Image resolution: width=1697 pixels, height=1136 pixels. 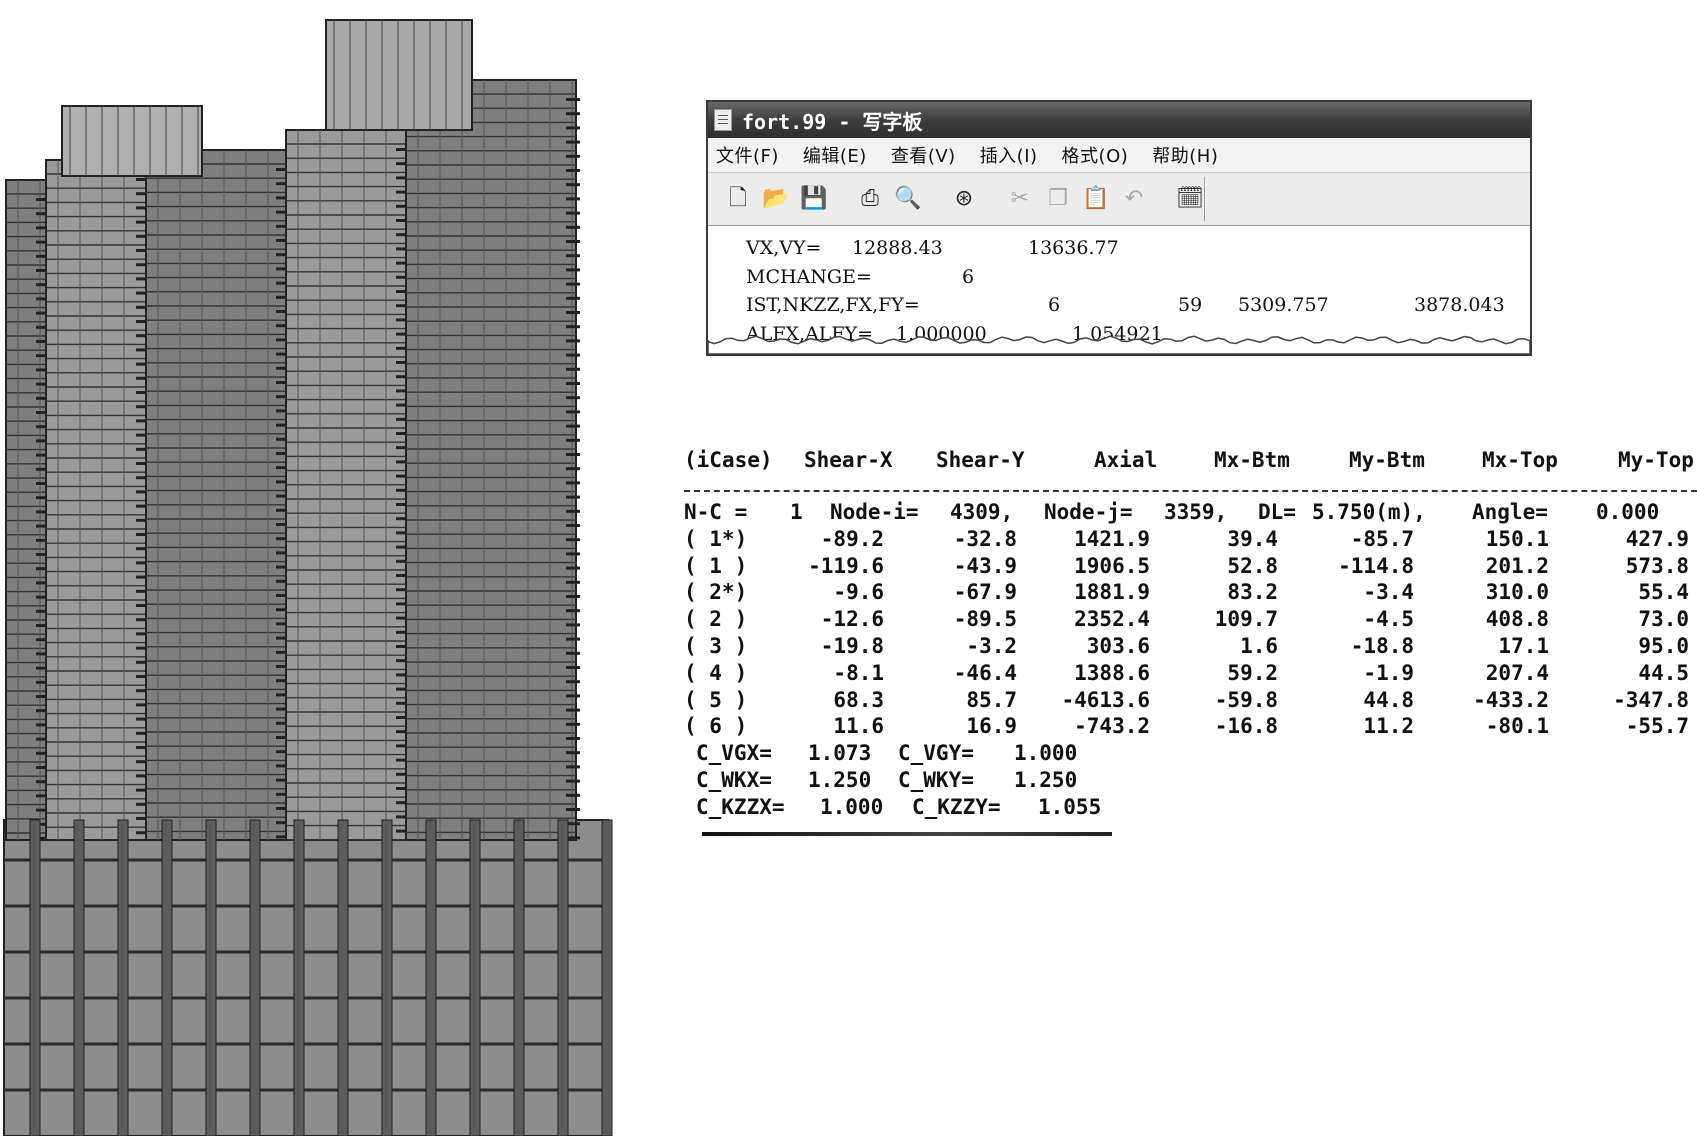 What do you see at coordinates (1517, 726) in the screenshot?
I see `table-cell: -80.1` at bounding box center [1517, 726].